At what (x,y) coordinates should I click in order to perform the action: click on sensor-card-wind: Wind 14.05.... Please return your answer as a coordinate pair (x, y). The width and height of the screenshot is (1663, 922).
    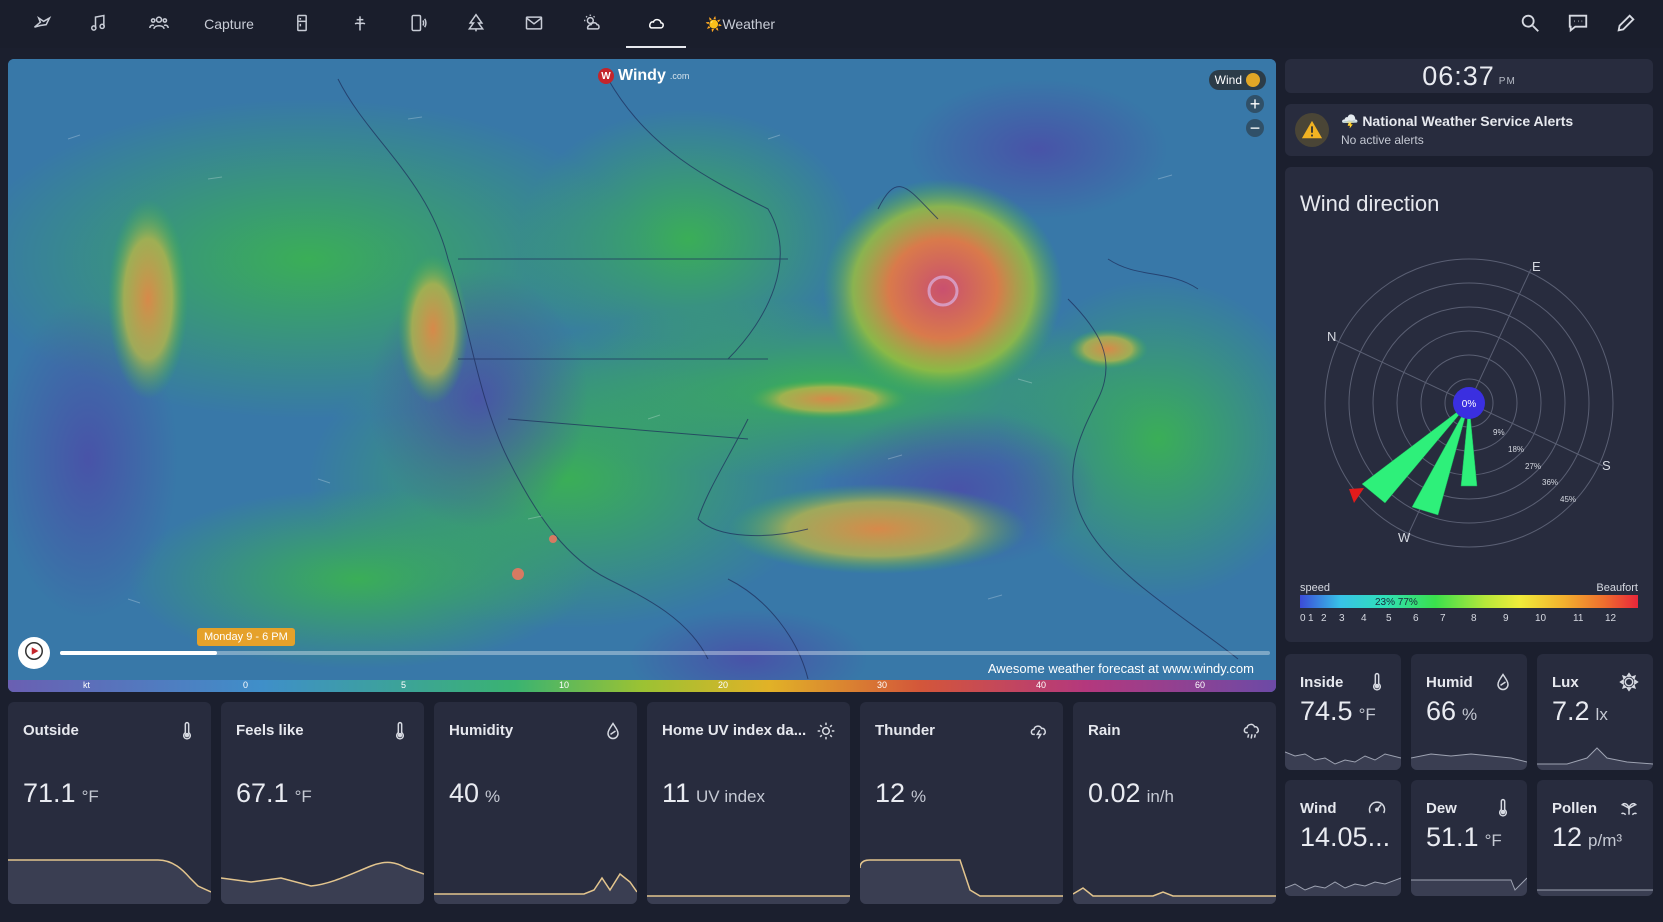
    Looking at the image, I should click on (1343, 838).